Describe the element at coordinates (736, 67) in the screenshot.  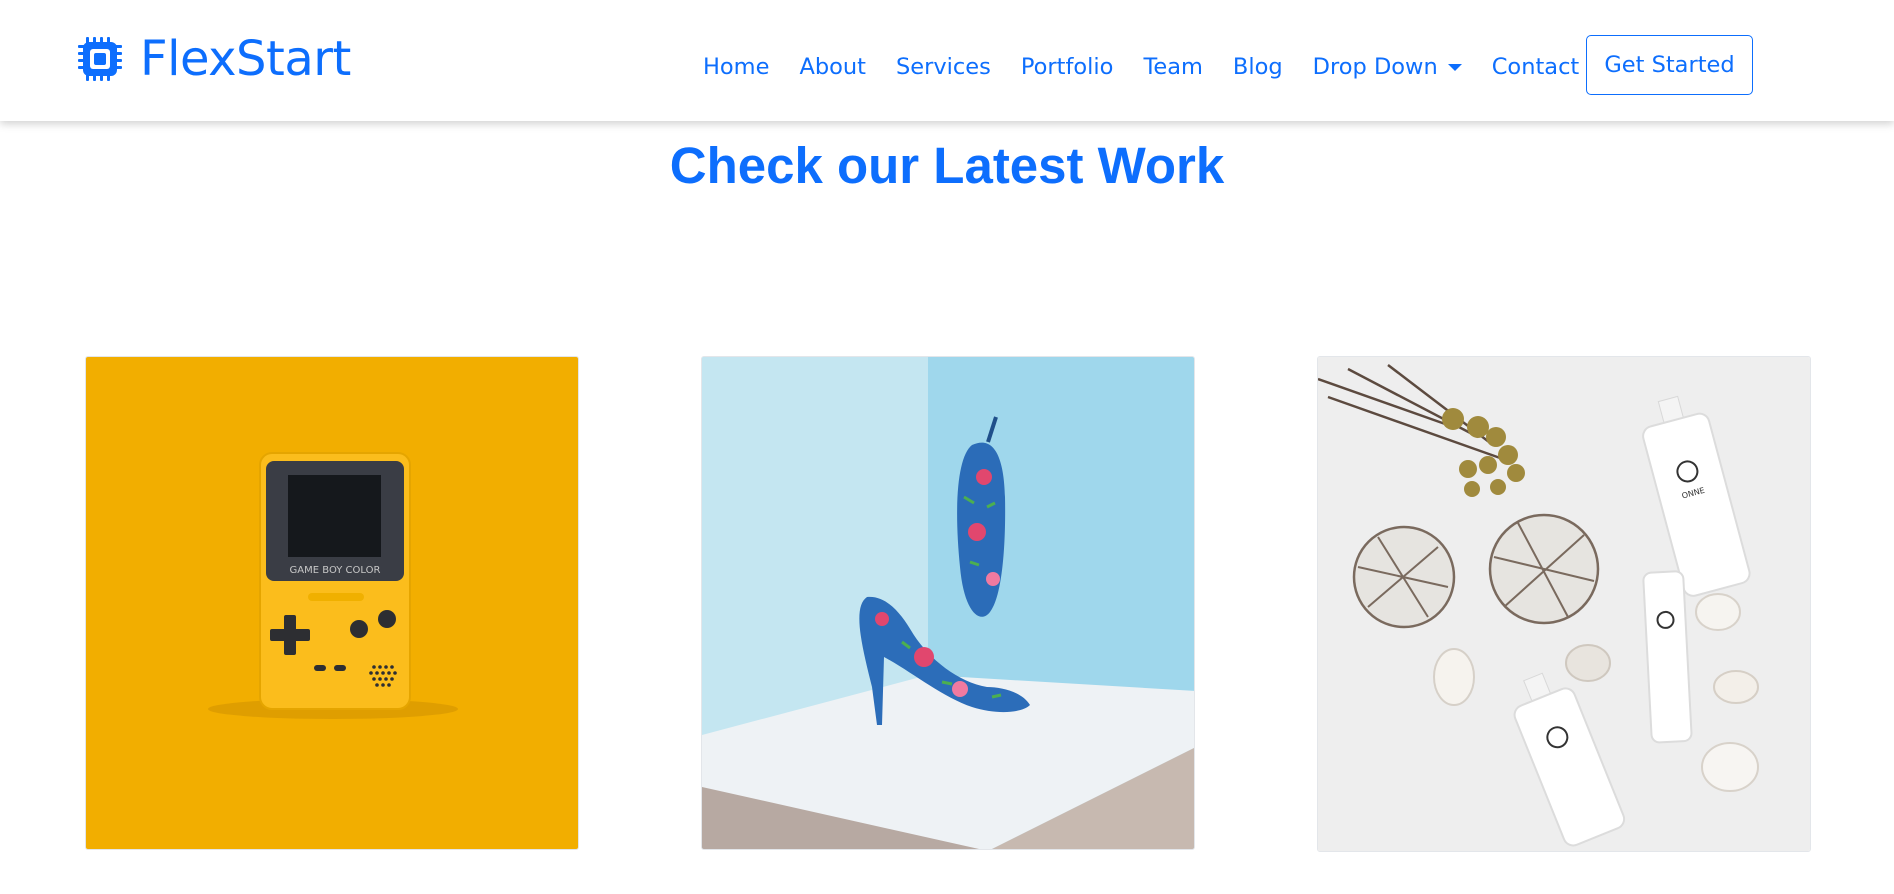
I see `nav-home: Home` at that location.